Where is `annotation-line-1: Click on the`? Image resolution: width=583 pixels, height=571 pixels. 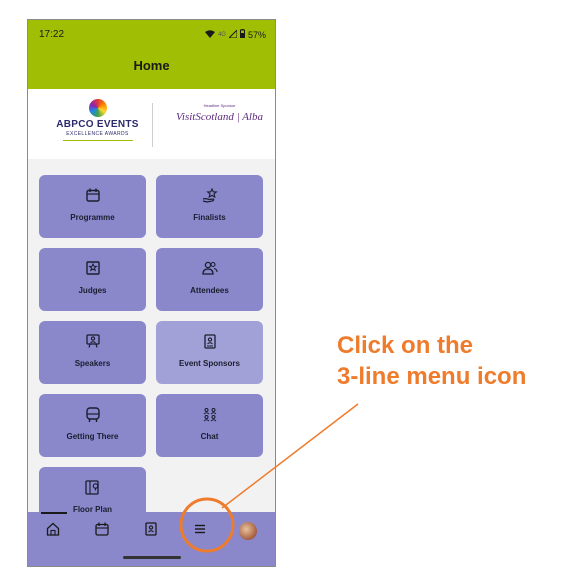
annotation-line-1: Click on the is located at coordinates (405, 345).